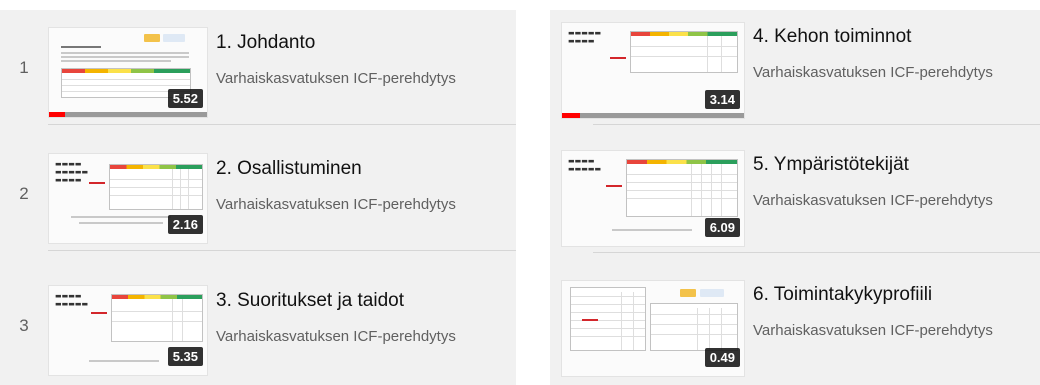 The height and width of the screenshot is (385, 1040). What do you see at coordinates (722, 227) in the screenshot?
I see `duration-badge: 6.09` at bounding box center [722, 227].